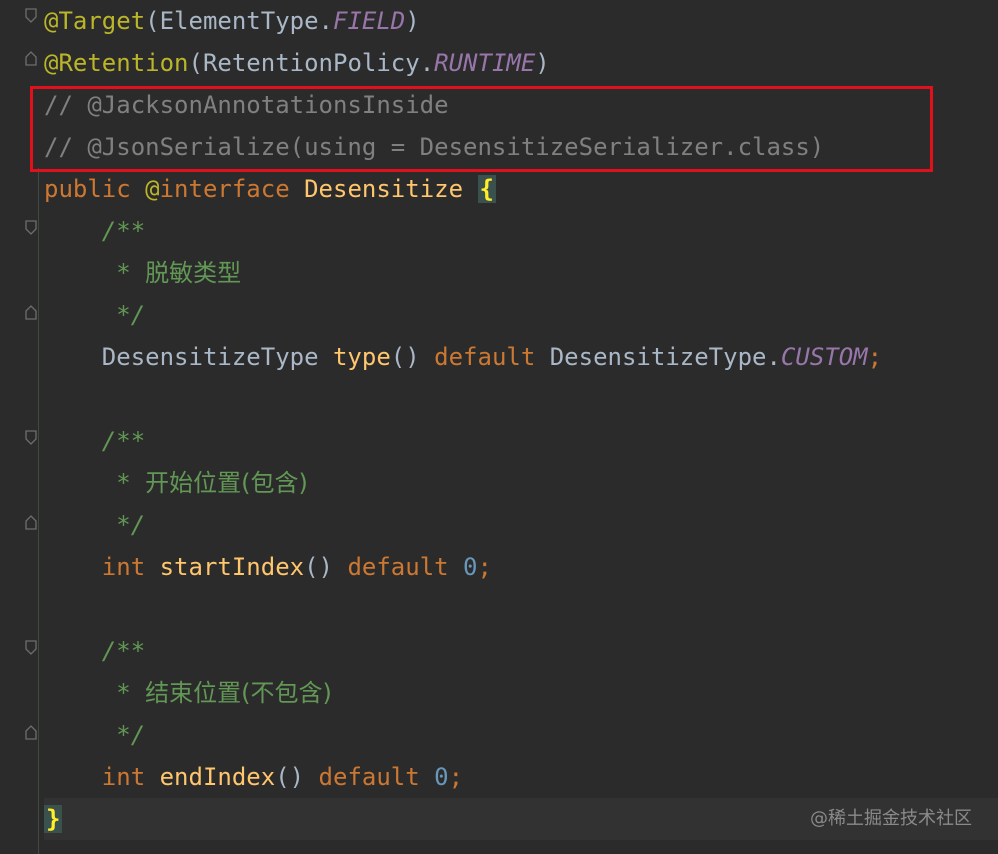 The height and width of the screenshot is (854, 998). I want to click on code-line: @Retention(RetentionPolicy.RUNTIME), so click(297, 63).